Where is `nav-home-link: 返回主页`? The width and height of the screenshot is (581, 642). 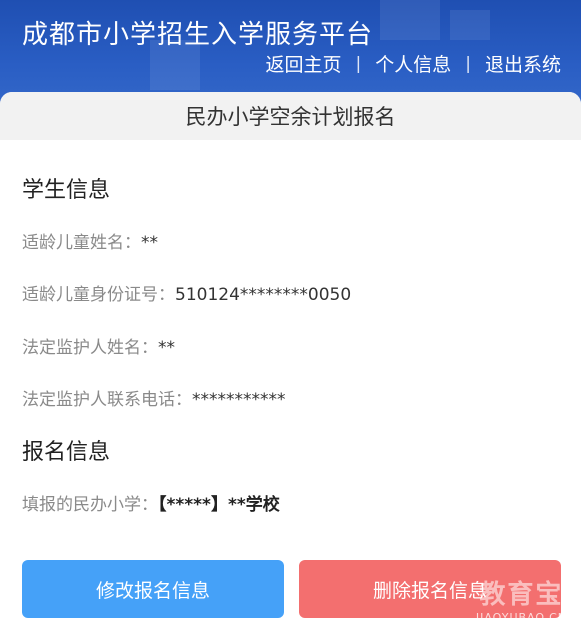 nav-home-link: 返回主页 is located at coordinates (303, 63).